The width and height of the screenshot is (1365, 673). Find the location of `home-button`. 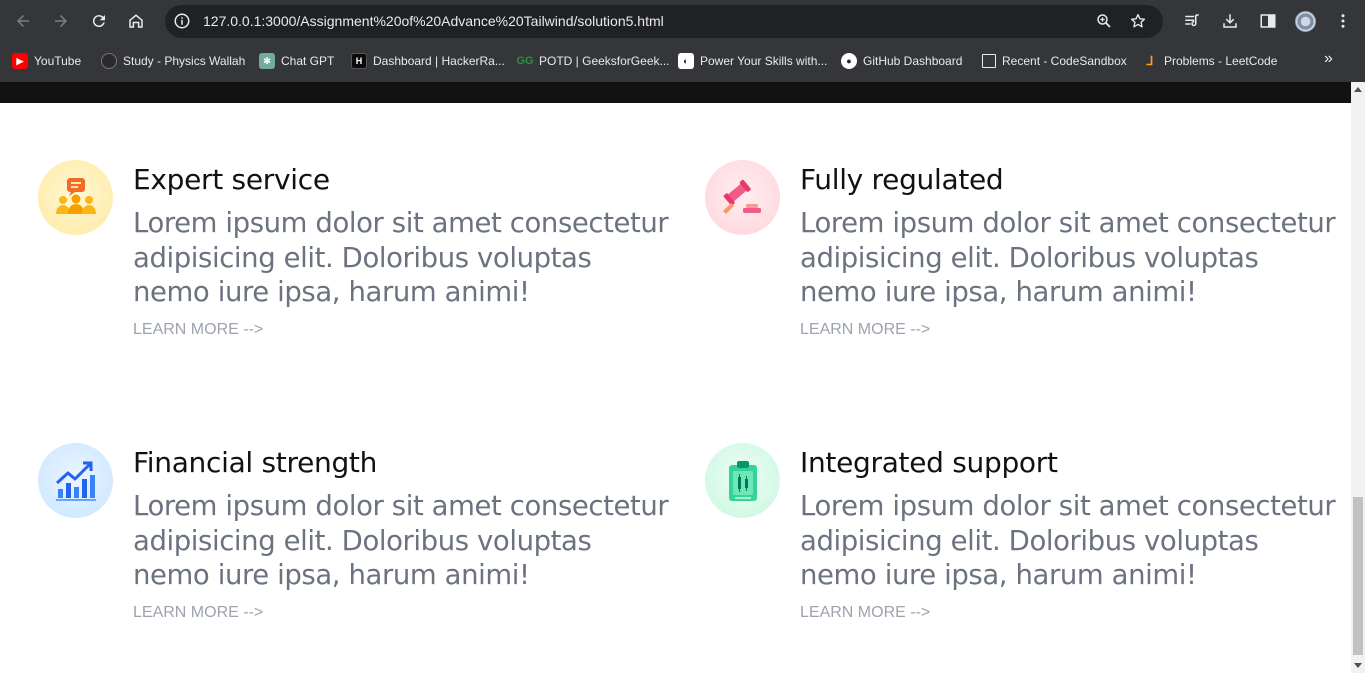

home-button is located at coordinates (136, 21).